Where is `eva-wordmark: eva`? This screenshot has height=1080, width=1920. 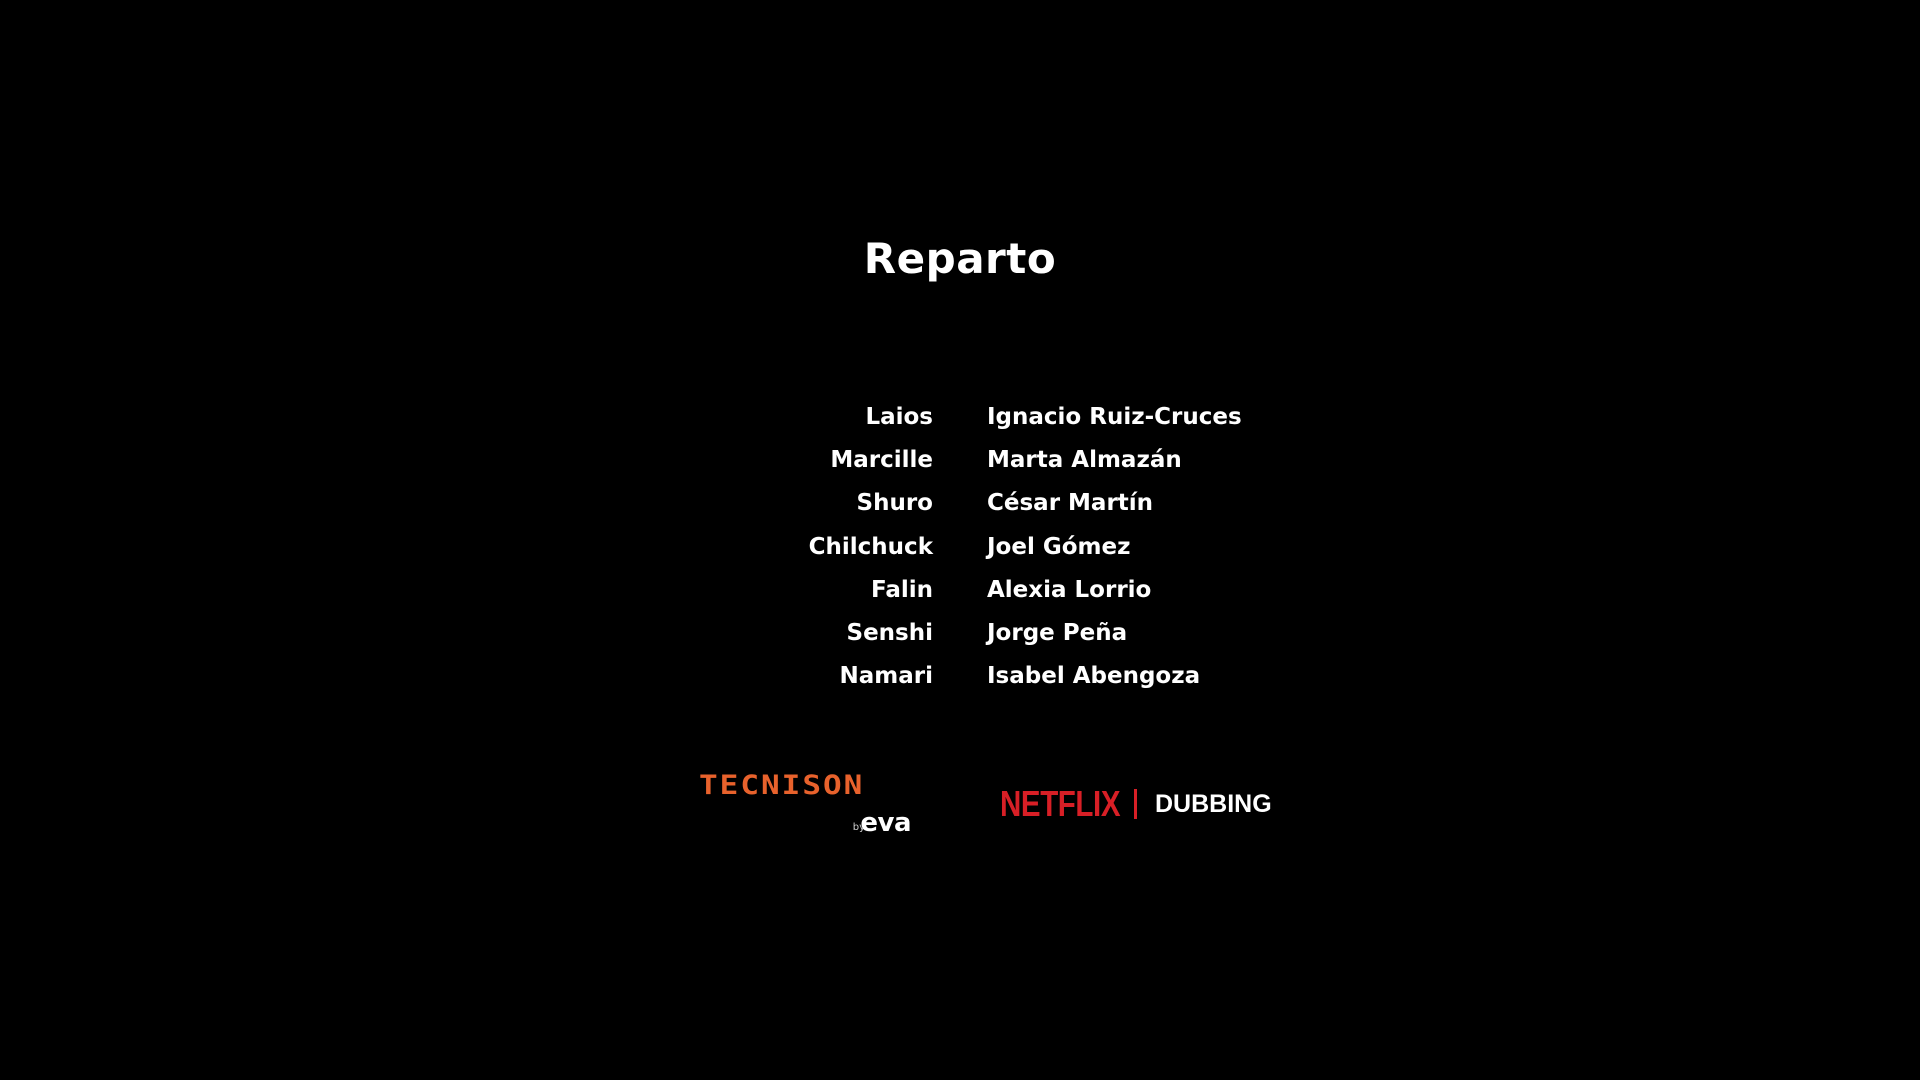
eva-wordmark: eva is located at coordinates (885, 823).